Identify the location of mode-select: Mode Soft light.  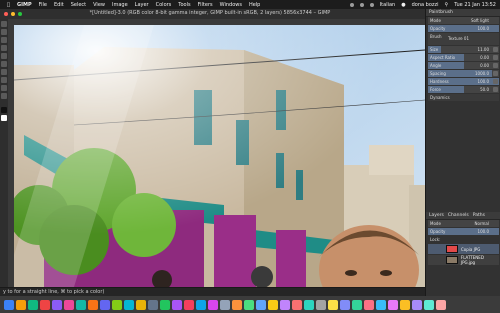
(463, 20).